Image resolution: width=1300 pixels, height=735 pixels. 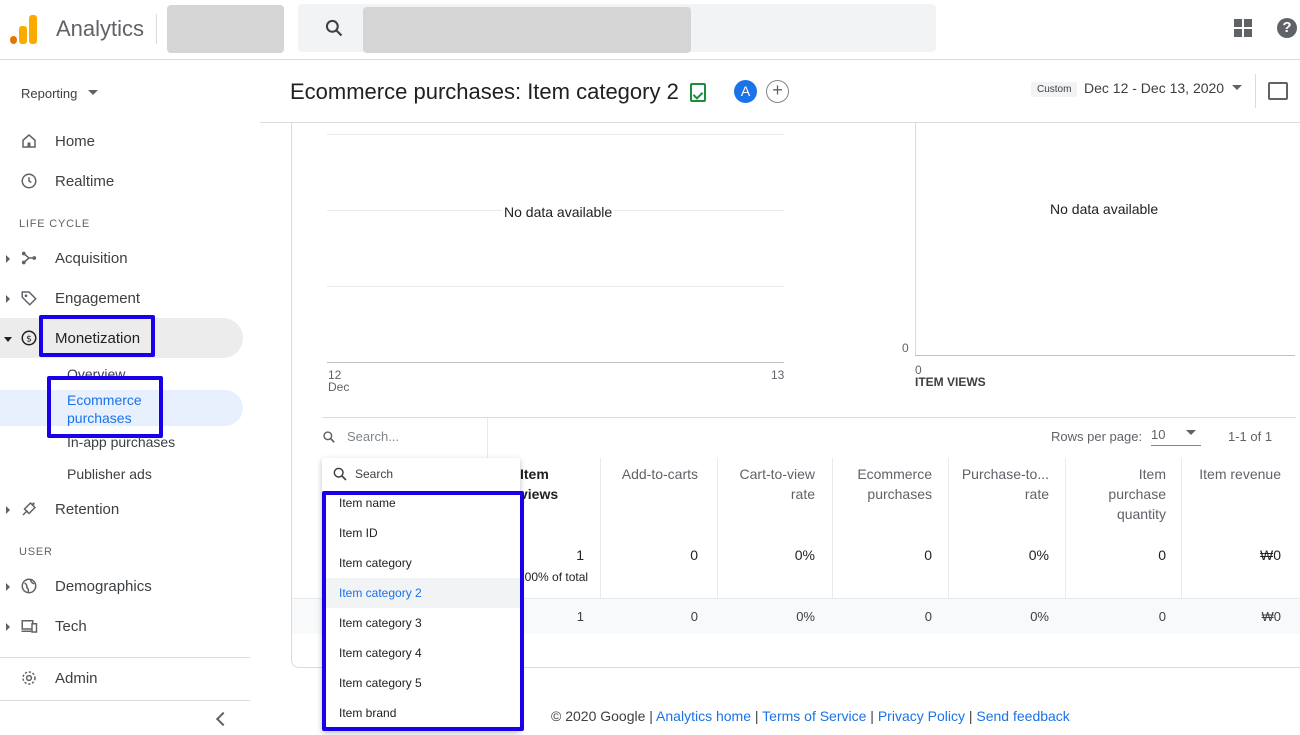 What do you see at coordinates (950, 382) in the screenshot?
I see `x-axis-label: ITEM VIEWS` at bounding box center [950, 382].